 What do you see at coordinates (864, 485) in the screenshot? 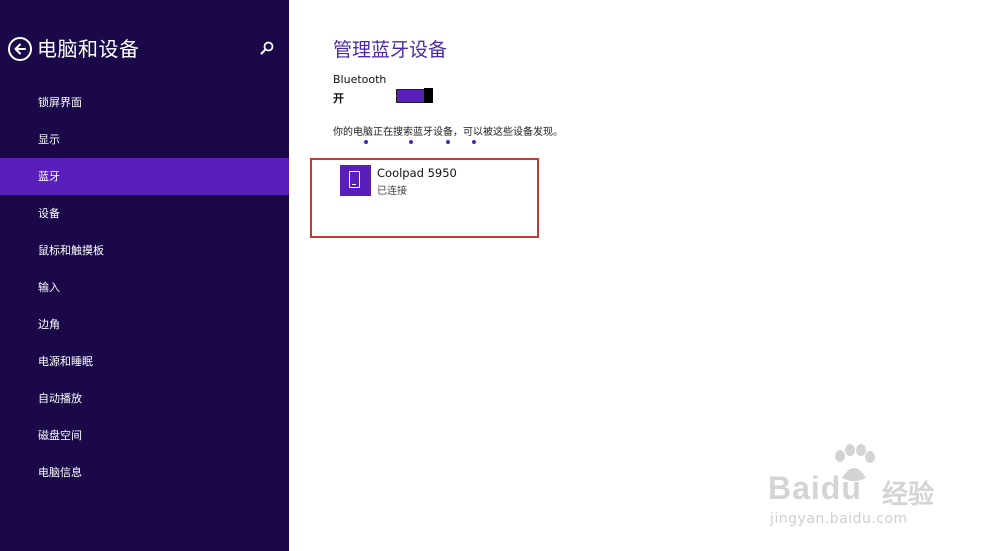
I see `baidu-watermark: Baidu 经验 jingyan.baidu.com` at bounding box center [864, 485].